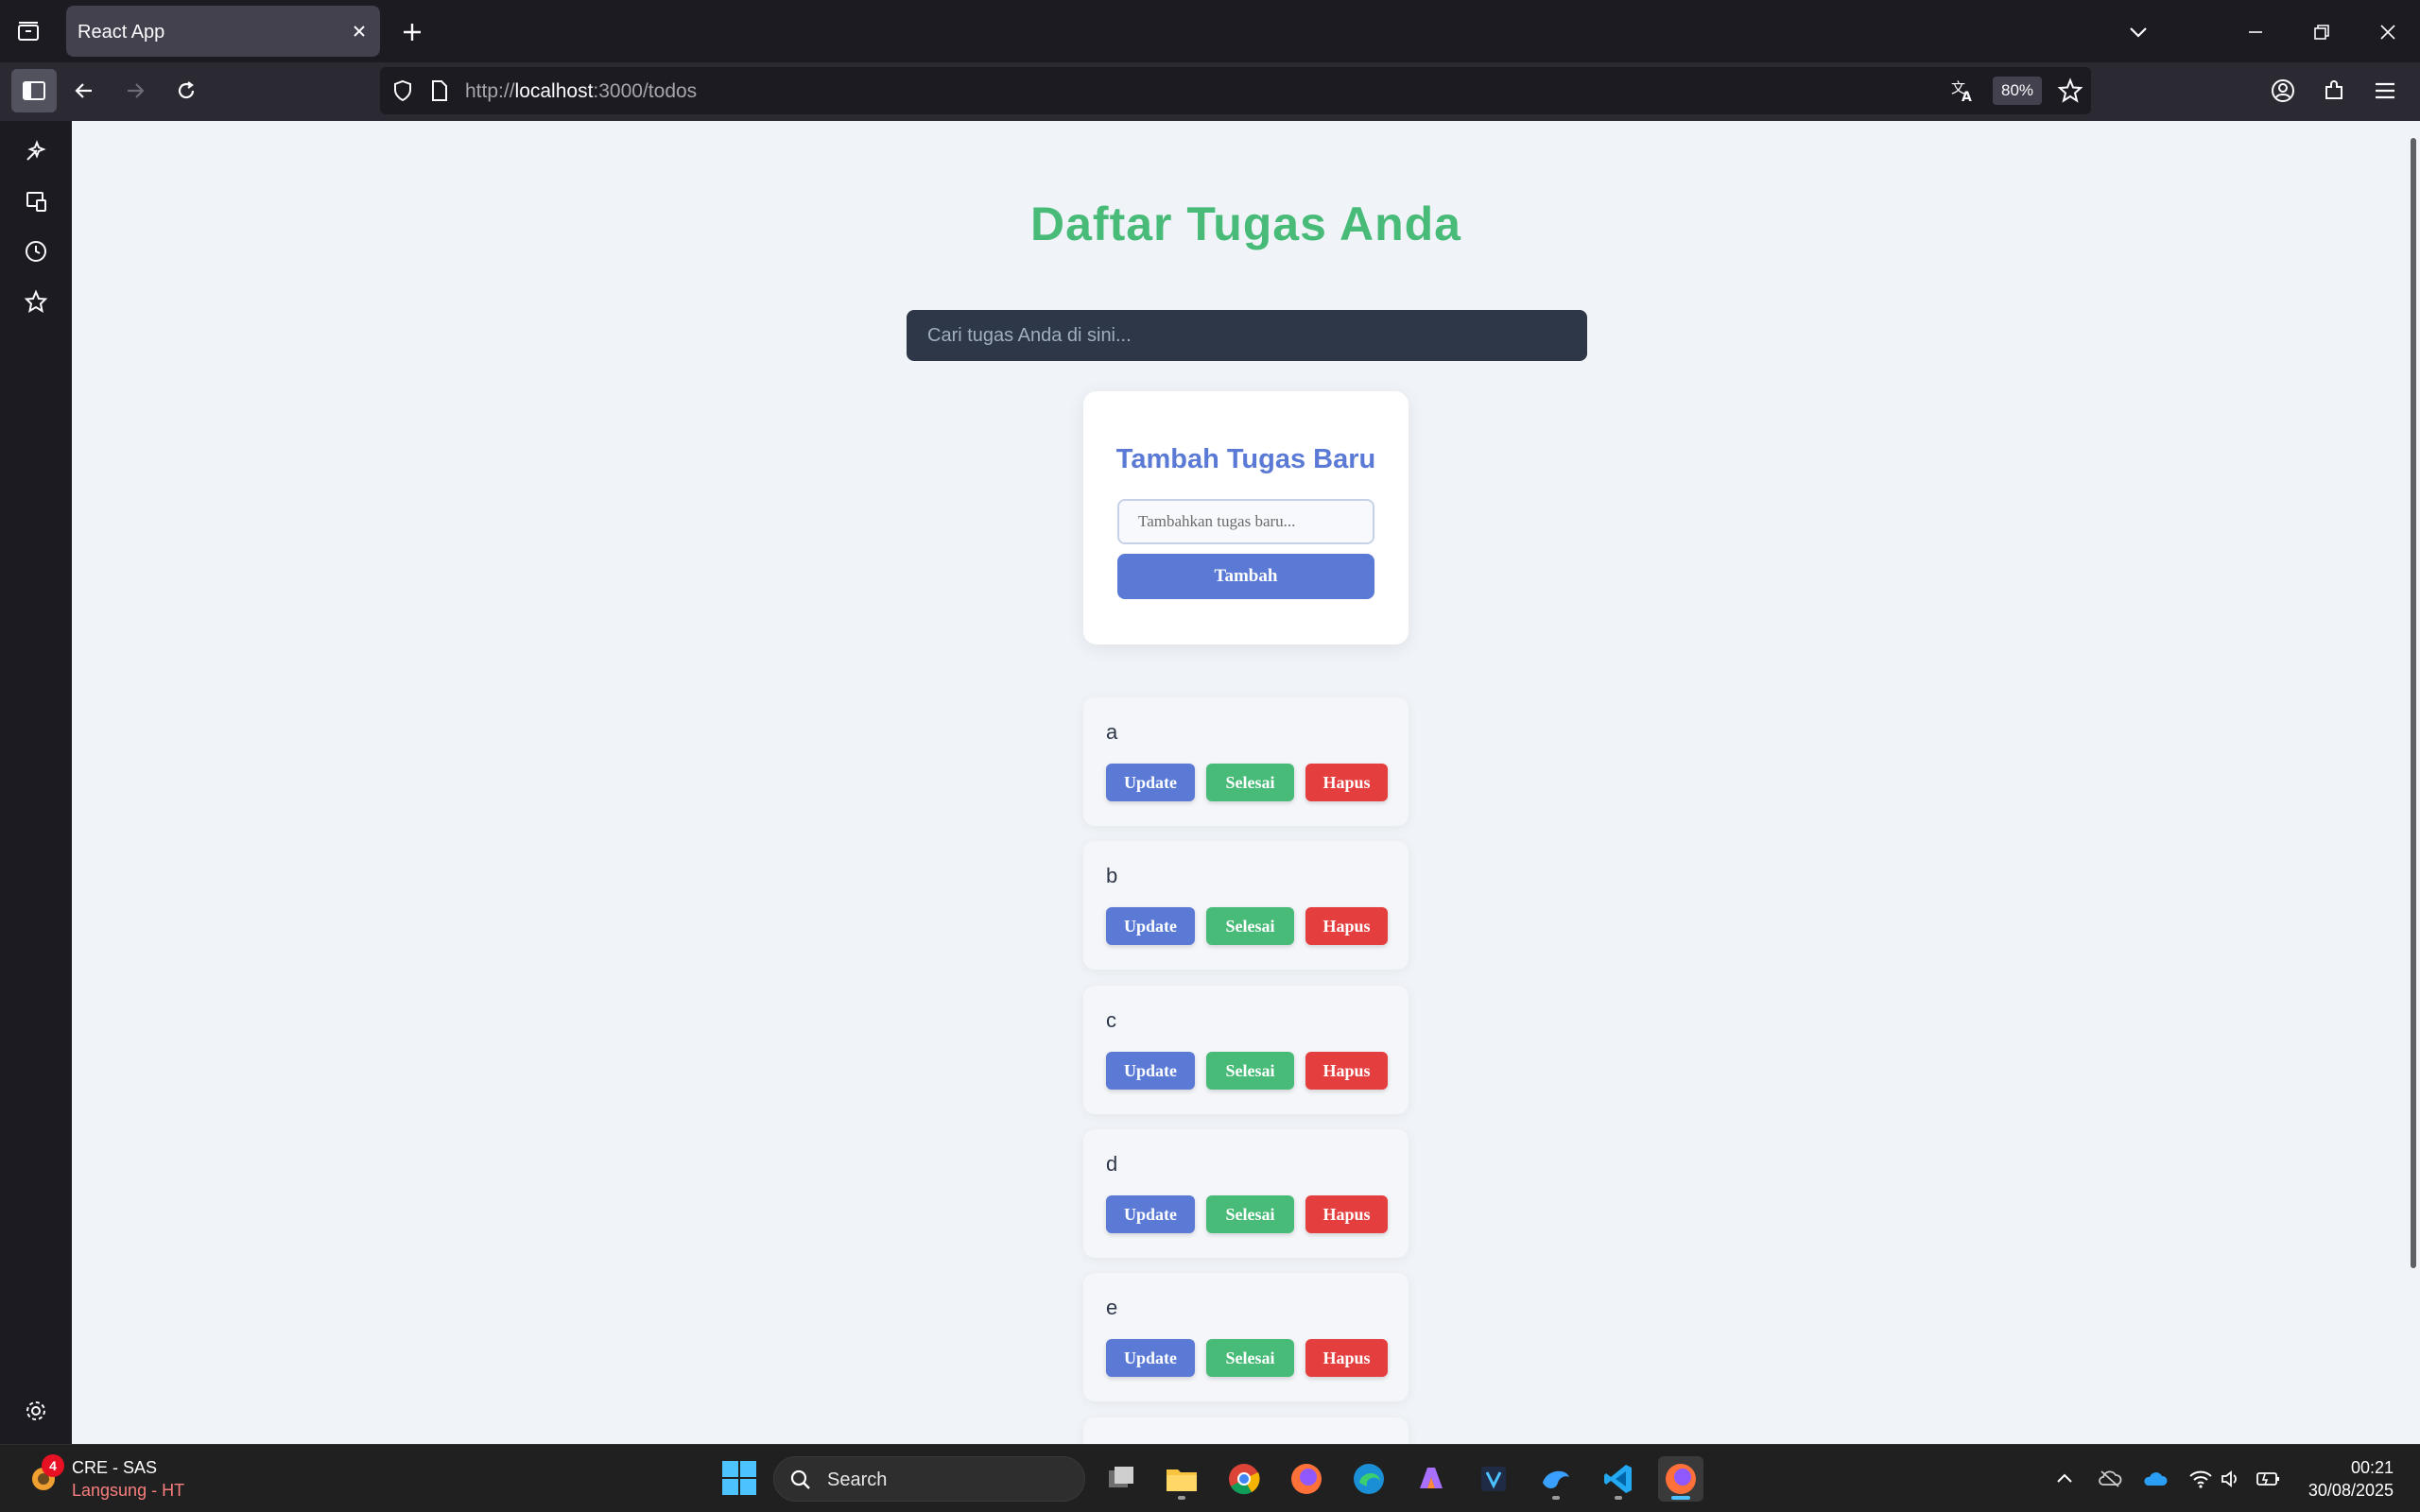 Image resolution: width=2420 pixels, height=1512 pixels. Describe the element at coordinates (2070, 93) in the screenshot. I see `bookmark-star-icon` at that location.